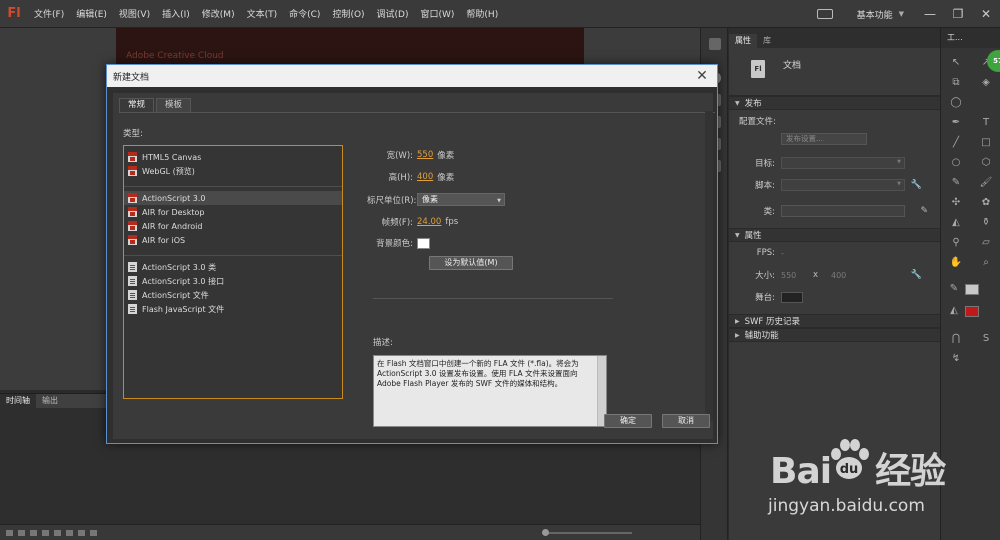 The height and width of the screenshot is (540, 1000). I want to click on list-item-air-android: AIR for Android, so click(233, 226).